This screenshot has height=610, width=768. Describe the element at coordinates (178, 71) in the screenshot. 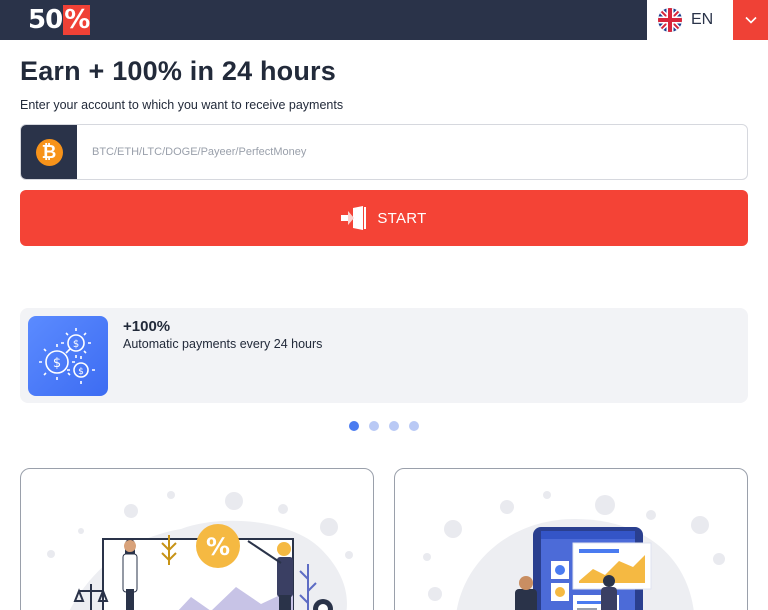

I see `page-title: Earn + 100% in 24 hours` at that location.